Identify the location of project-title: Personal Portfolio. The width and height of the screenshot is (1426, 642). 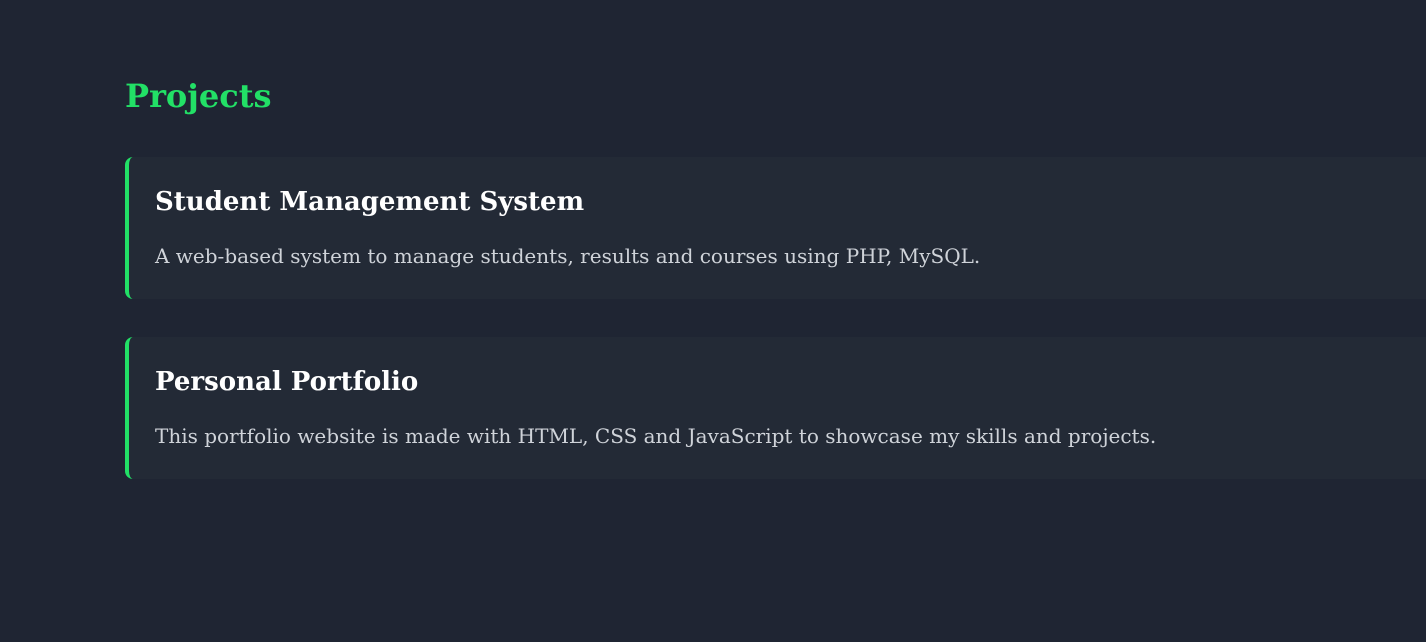
(287, 382).